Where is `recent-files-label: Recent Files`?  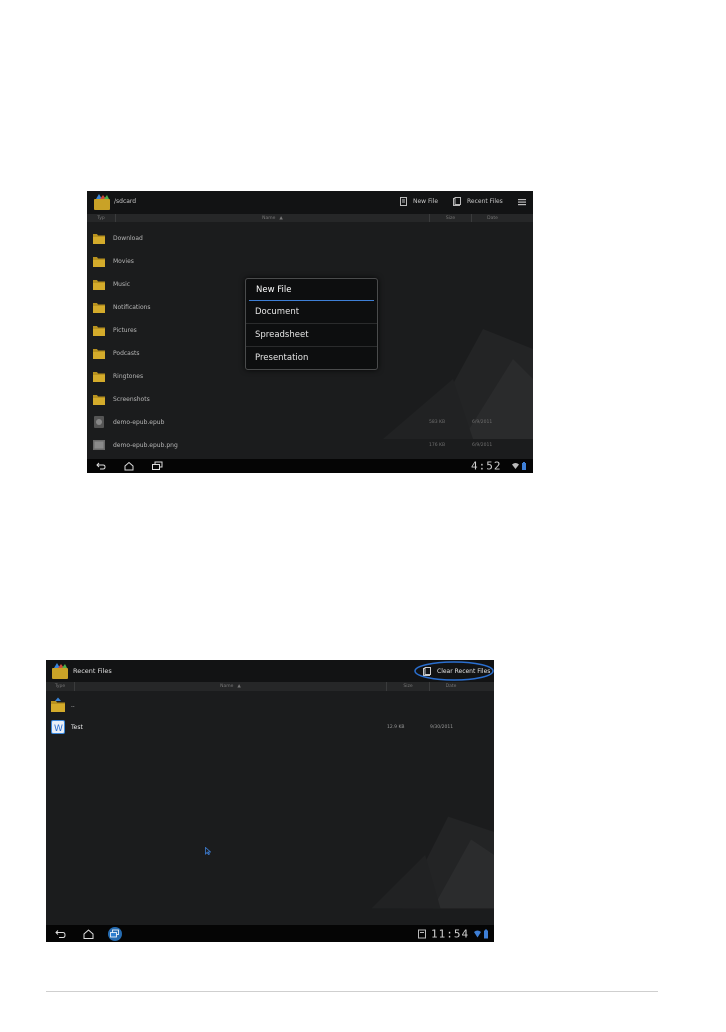
recent-files-label: Recent Files is located at coordinates (485, 201).